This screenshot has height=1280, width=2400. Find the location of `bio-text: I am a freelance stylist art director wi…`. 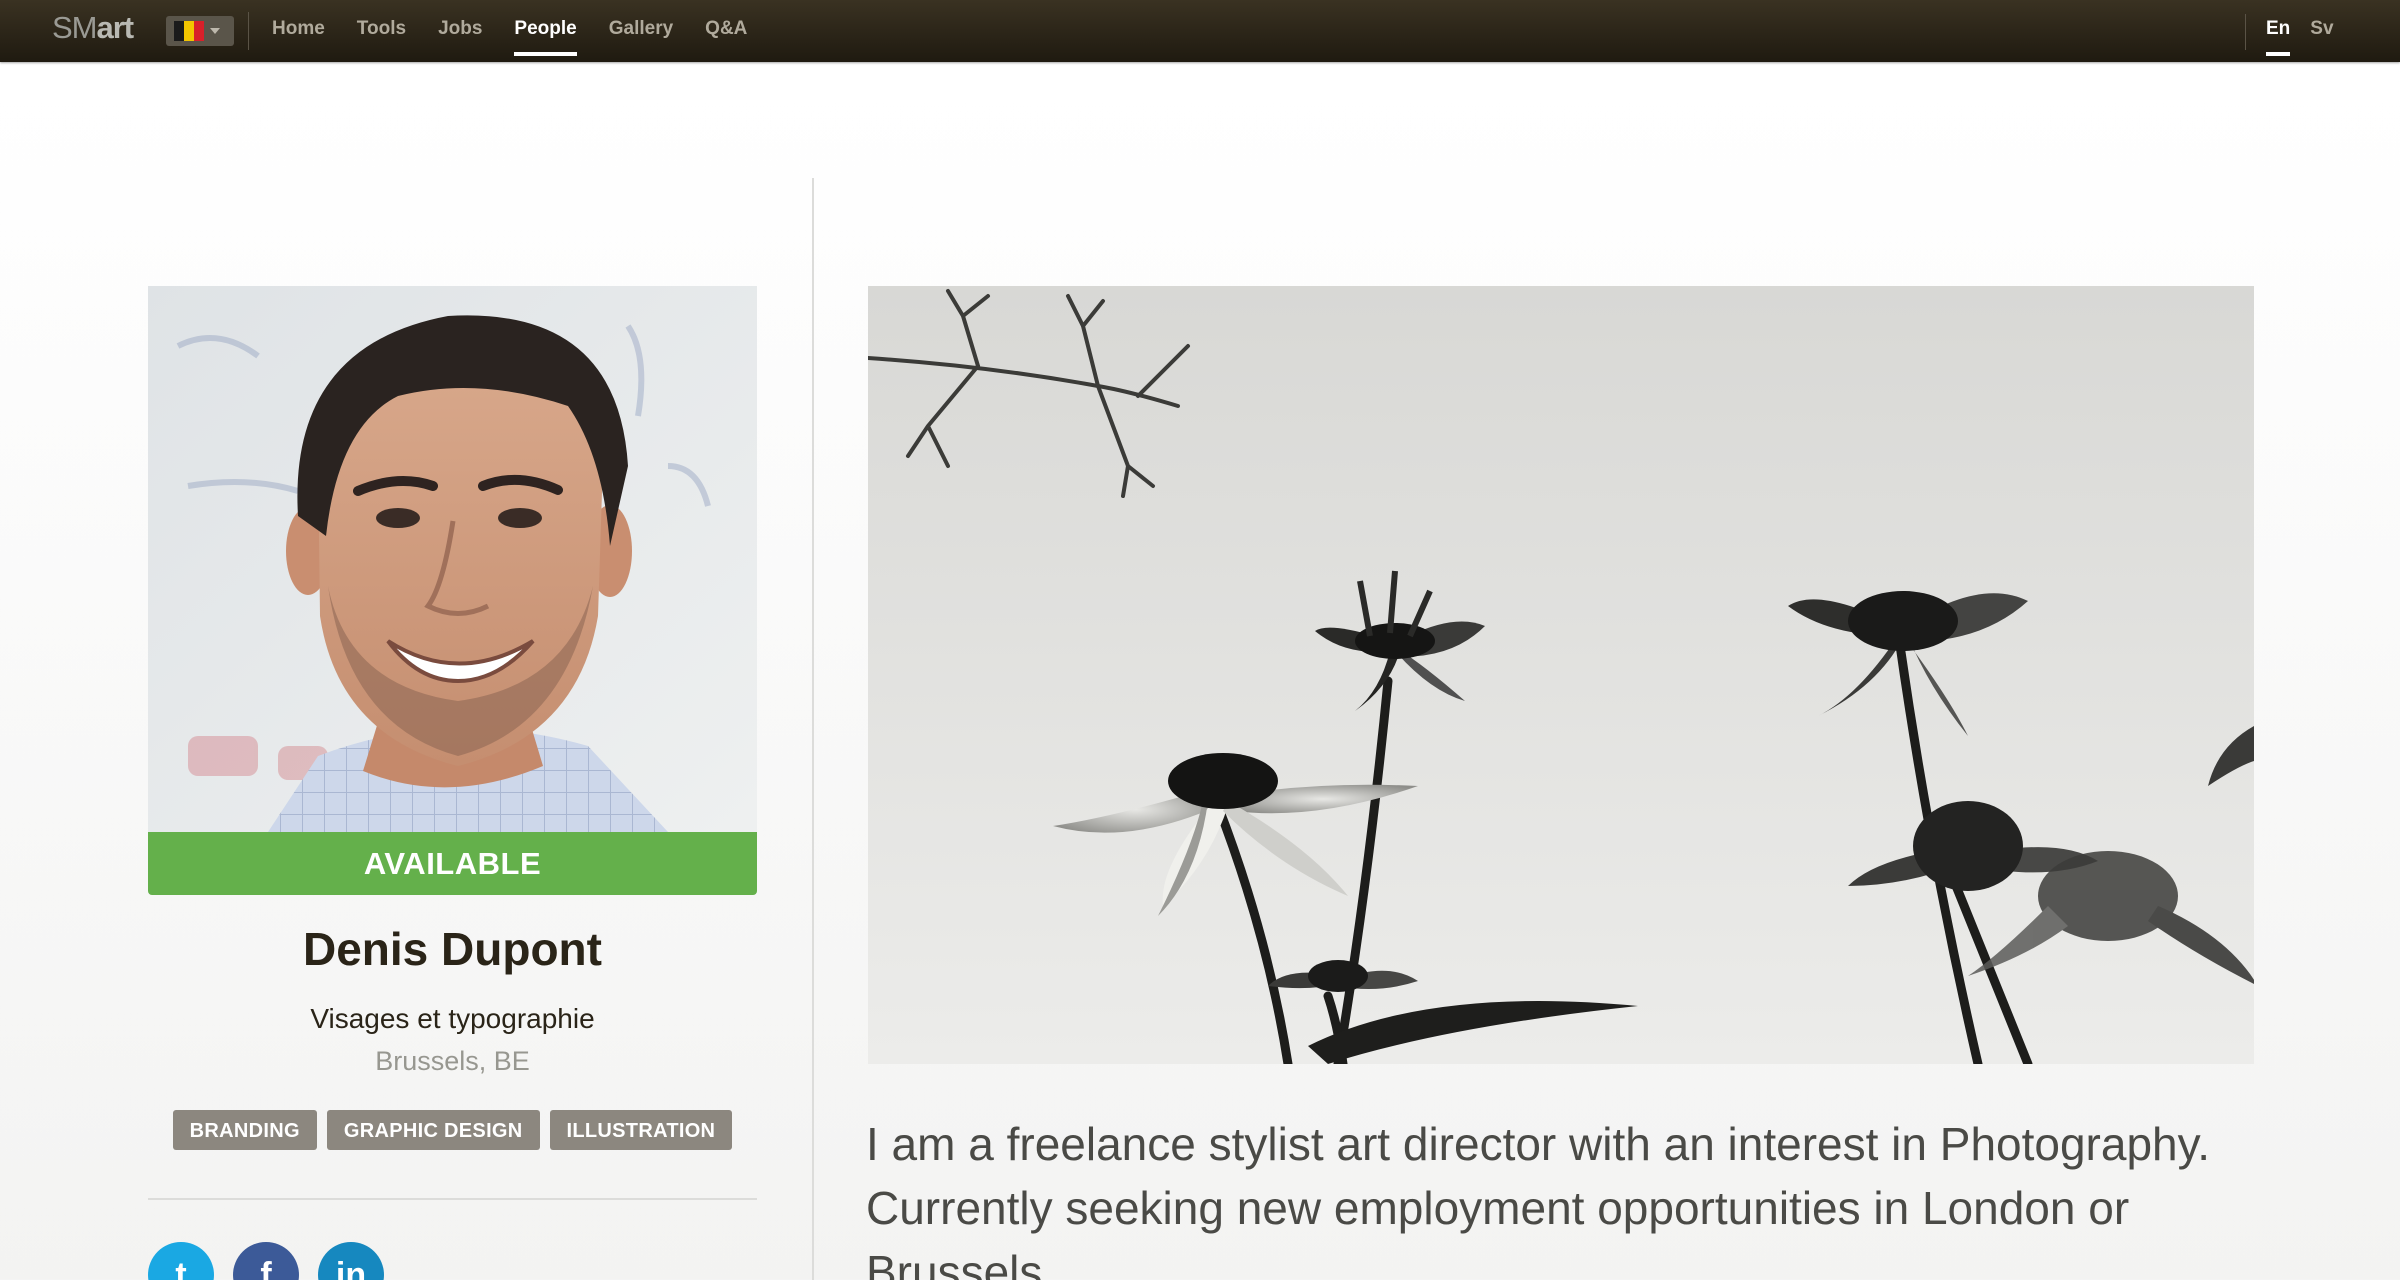

bio-text: I am a freelance stylist art director wi… is located at coordinates (1538, 1199).